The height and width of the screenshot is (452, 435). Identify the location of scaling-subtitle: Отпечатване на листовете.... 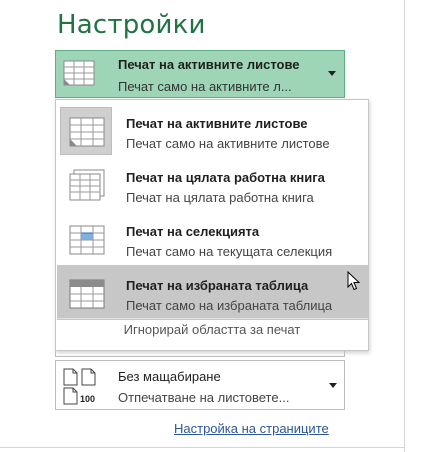
(204, 397).